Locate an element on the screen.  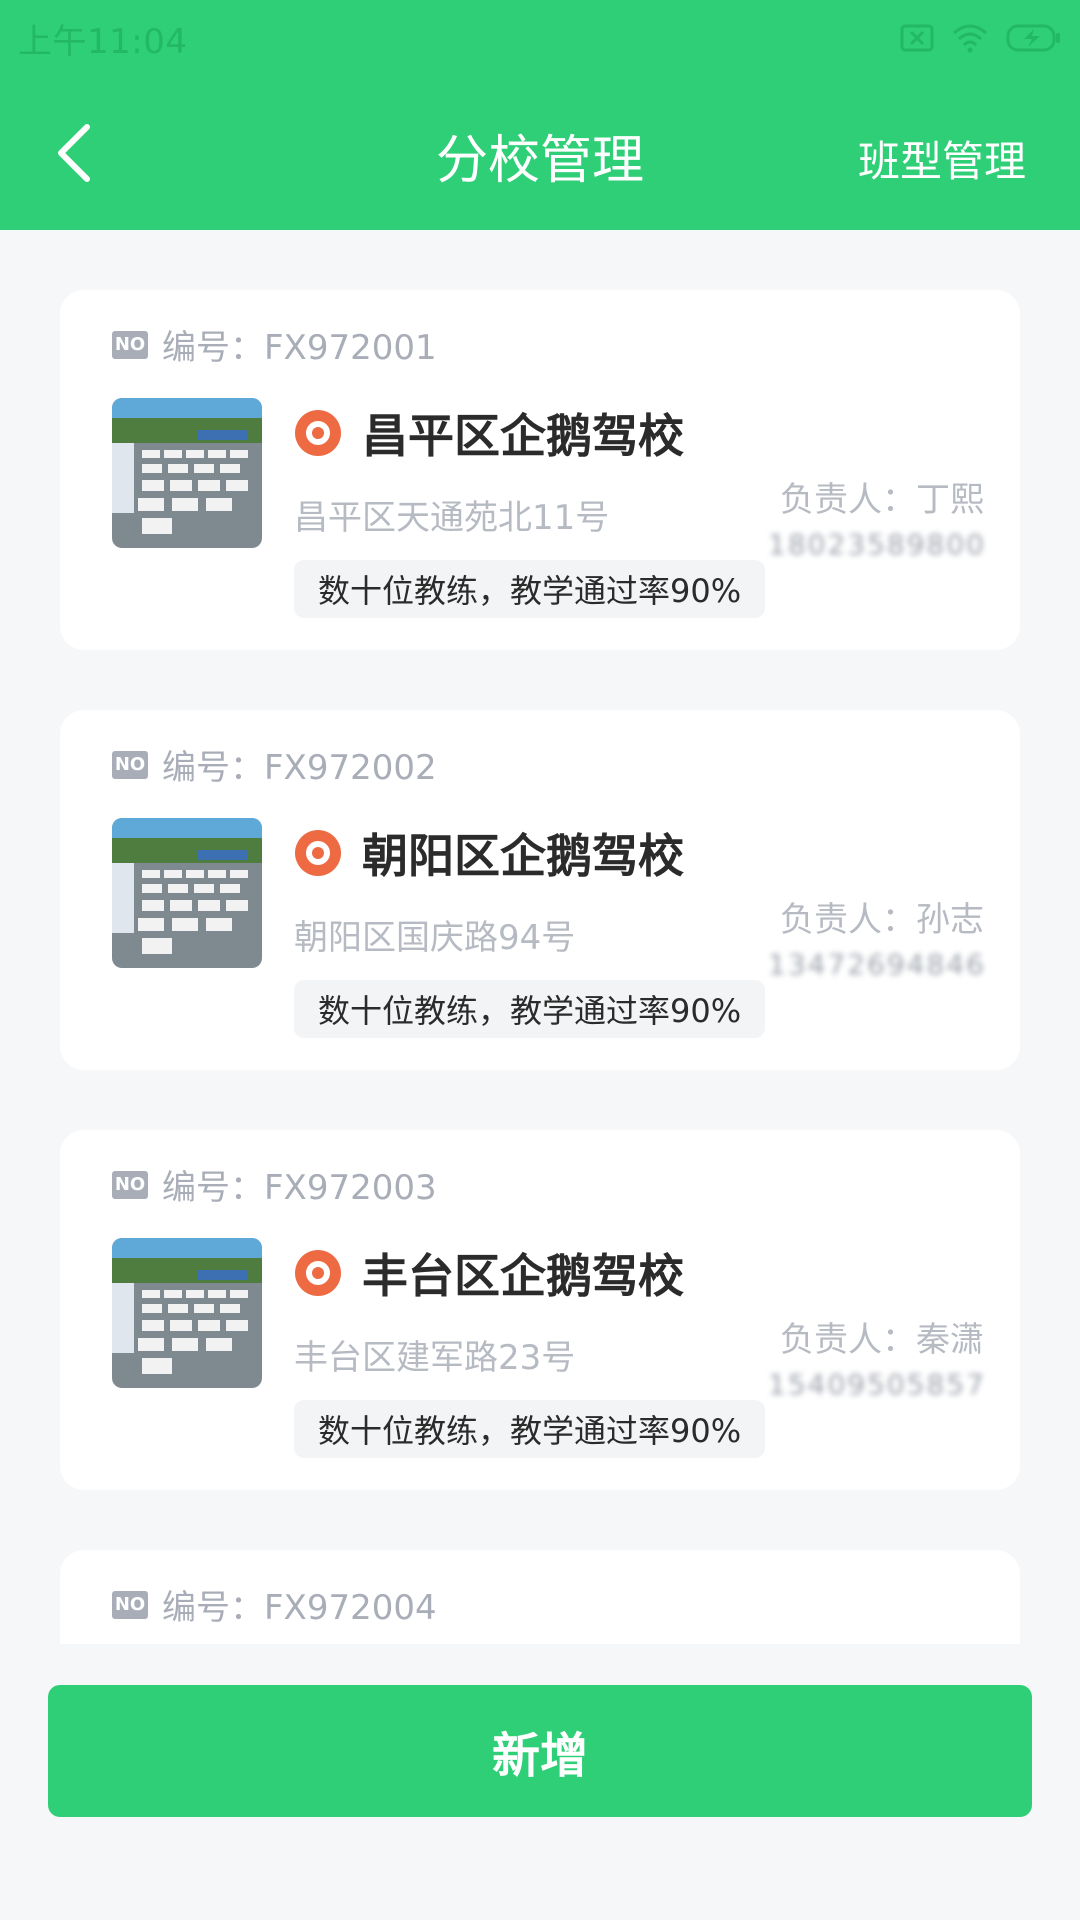
manager-phone: 15409505857 is located at coordinates (876, 1385).